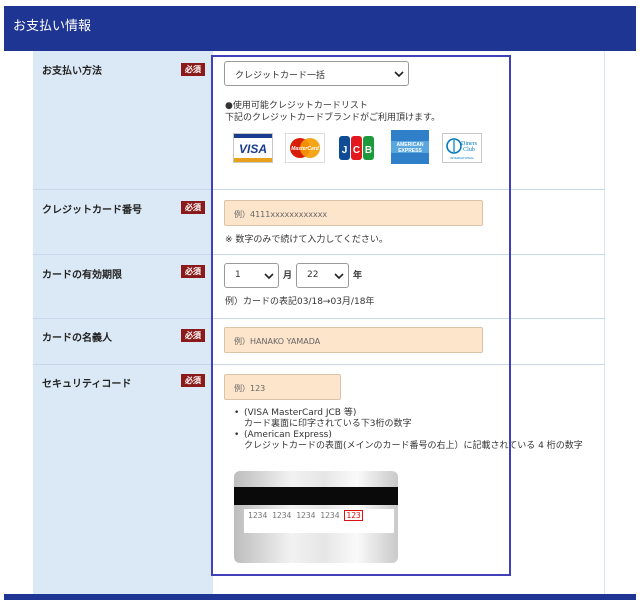 This screenshot has width=640, height=600. What do you see at coordinates (72, 71) in the screenshot?
I see `payment-method-label: お支払い方法` at bounding box center [72, 71].